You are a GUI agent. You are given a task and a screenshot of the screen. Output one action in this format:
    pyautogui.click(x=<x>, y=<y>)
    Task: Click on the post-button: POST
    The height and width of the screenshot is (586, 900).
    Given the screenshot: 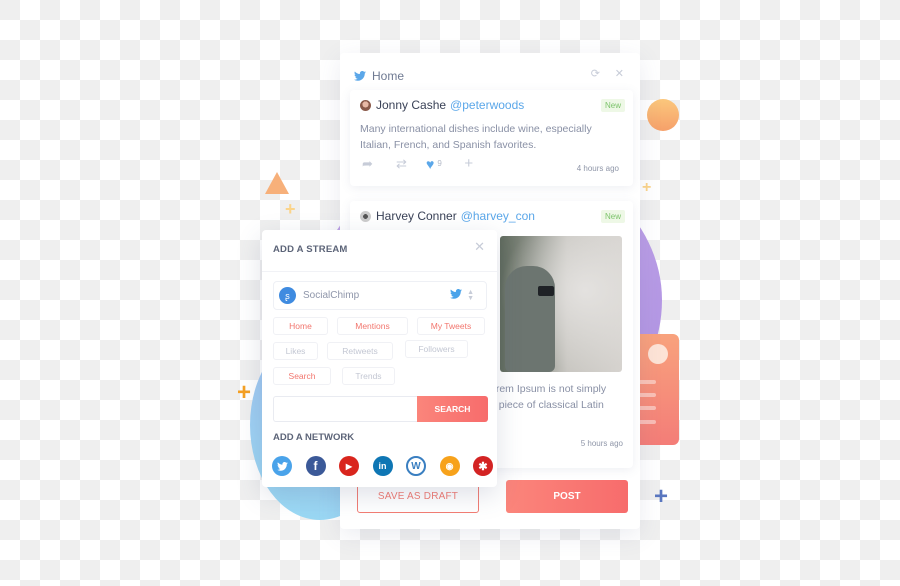 What is the action you would take?
    pyautogui.click(x=567, y=496)
    